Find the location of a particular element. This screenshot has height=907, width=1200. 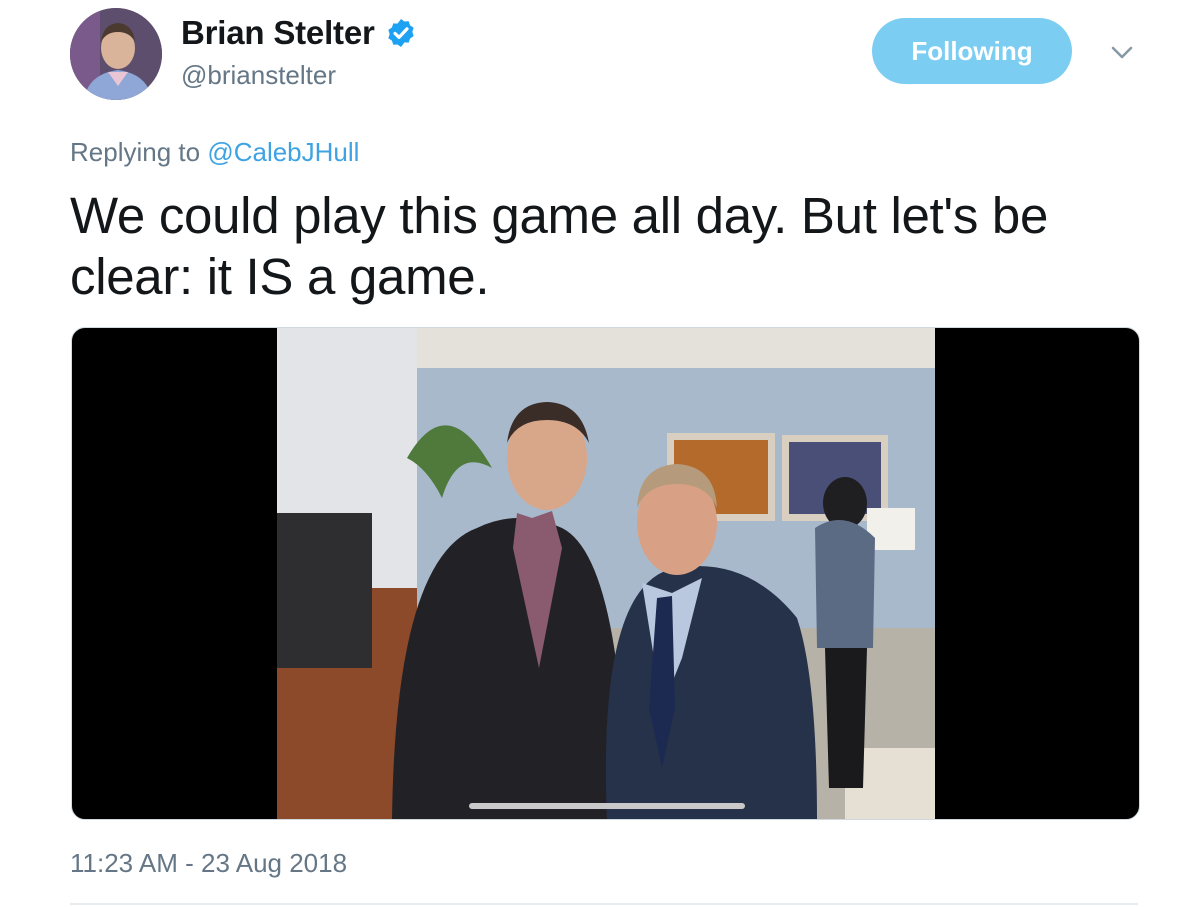

replying-to: Replying to @CalebJHull is located at coordinates (214, 152).